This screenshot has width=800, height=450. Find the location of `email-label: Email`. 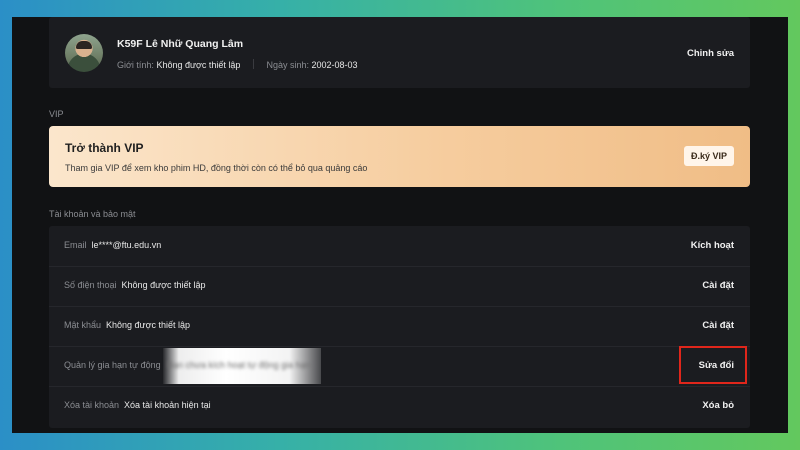

email-label: Email is located at coordinates (75, 245).